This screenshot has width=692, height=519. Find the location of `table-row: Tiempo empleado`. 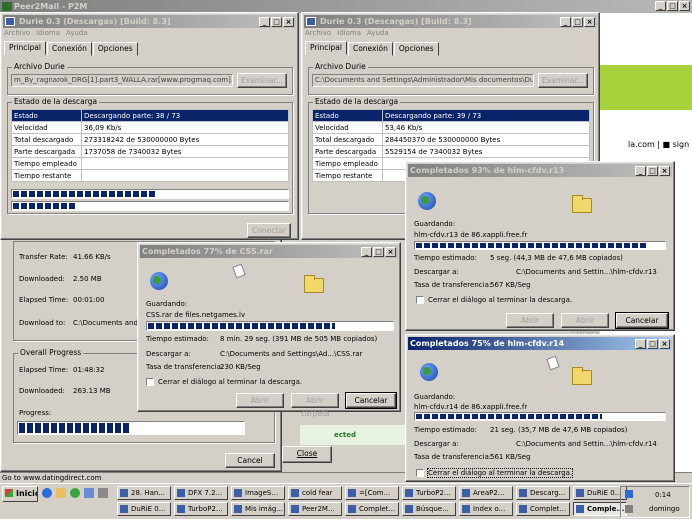

table-row: Tiempo empleado is located at coordinates (150, 163).